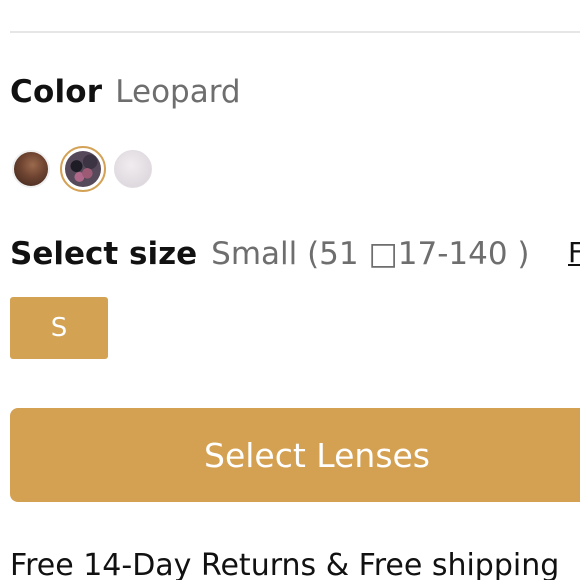 This screenshot has height=580, width=580. I want to click on size-option-small-button: S, so click(59, 328).